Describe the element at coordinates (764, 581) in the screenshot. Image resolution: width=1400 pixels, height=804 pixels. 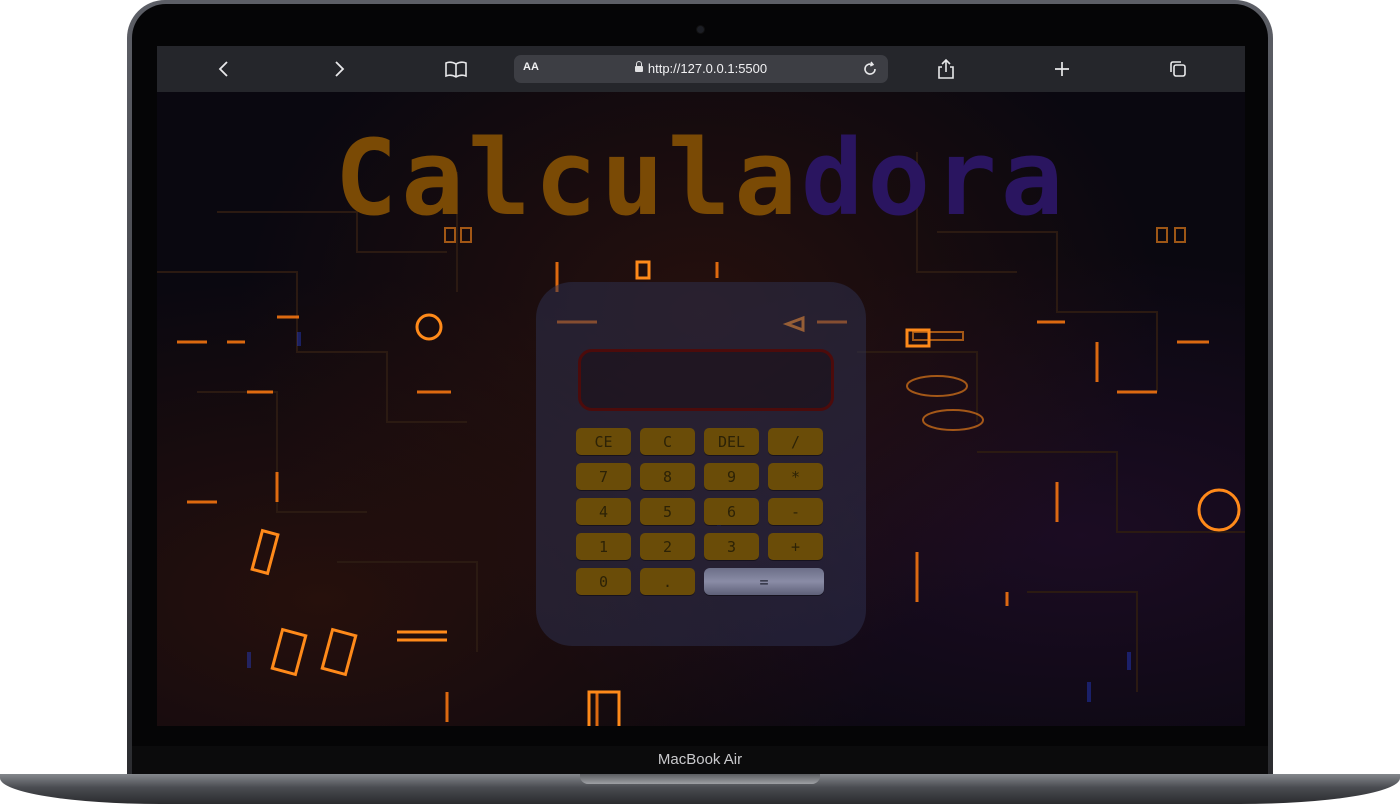
I see `key-equals: =` at that location.